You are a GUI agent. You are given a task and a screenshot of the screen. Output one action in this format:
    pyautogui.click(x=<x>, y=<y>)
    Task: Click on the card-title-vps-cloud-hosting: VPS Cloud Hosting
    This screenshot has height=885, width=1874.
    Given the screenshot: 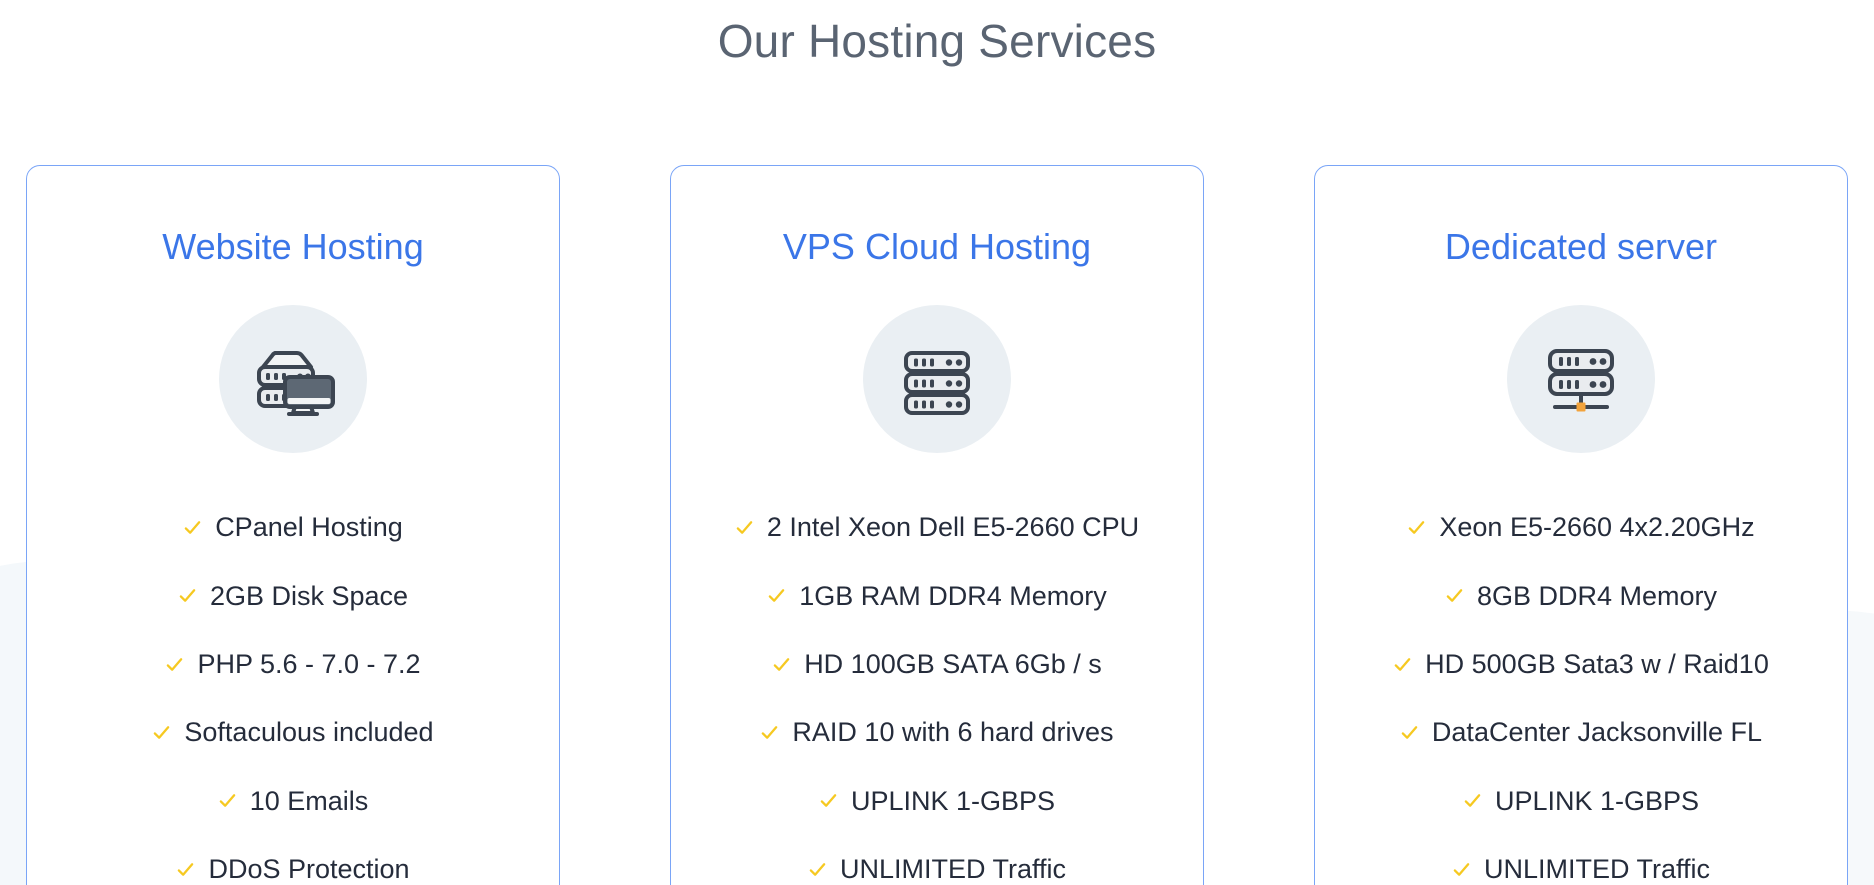 What is the action you would take?
    pyautogui.click(x=937, y=247)
    